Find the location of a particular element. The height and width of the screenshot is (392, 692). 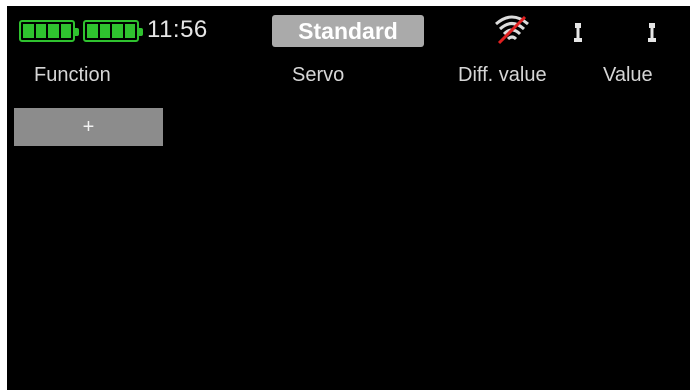

column-header-function: Function is located at coordinates (72, 75).